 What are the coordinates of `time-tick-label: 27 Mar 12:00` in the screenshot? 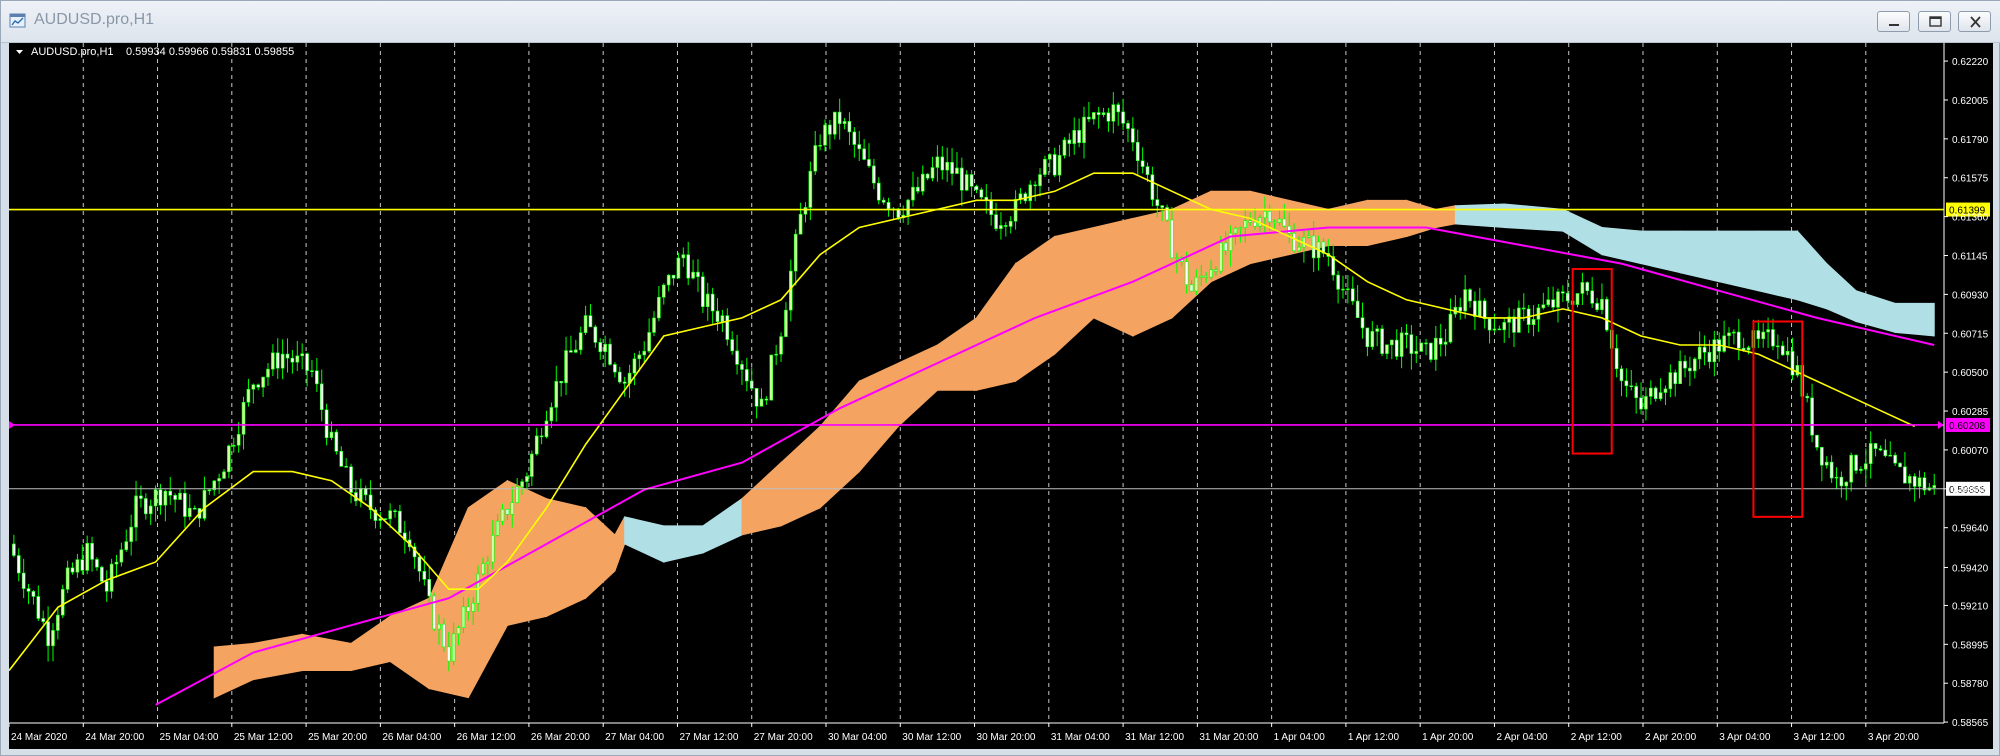 It's located at (708, 737).